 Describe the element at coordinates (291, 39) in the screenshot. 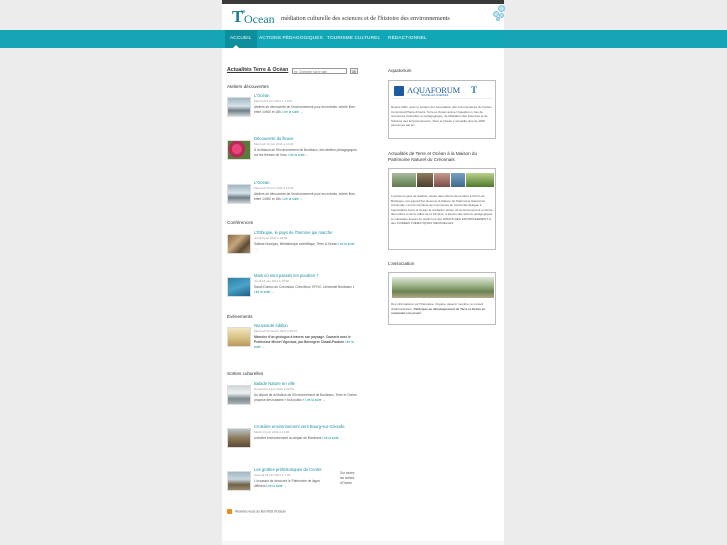

I see `nav-item-actions-pedagogiques: ACTIONS PÉDAGOGIQUES` at that location.